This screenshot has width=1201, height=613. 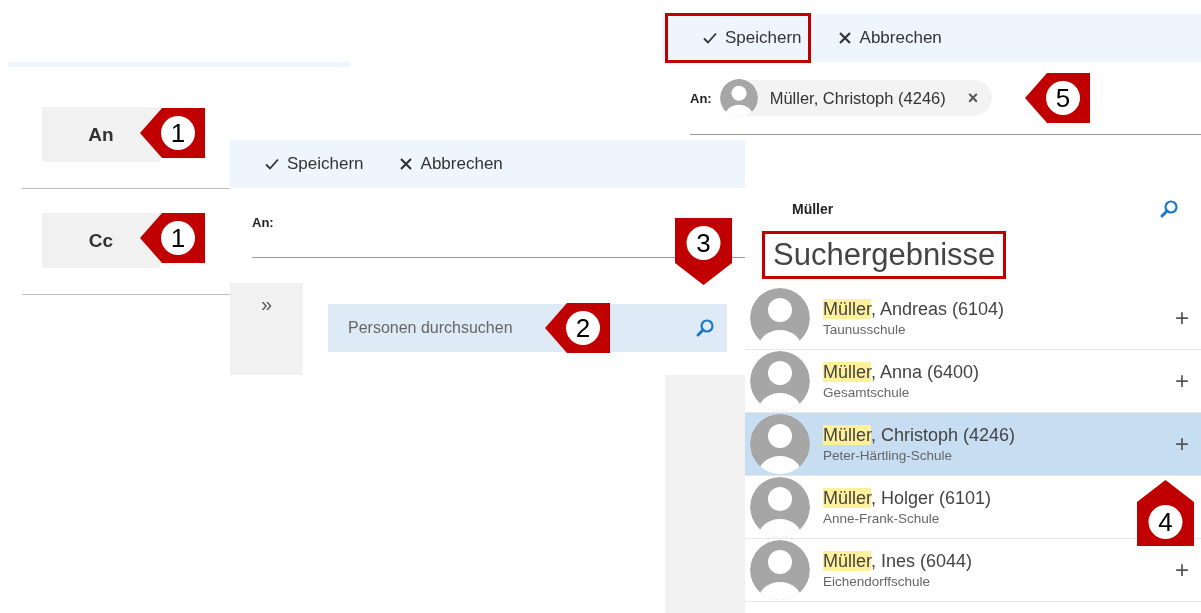 What do you see at coordinates (266, 329) in the screenshot?
I see `expand-button: »` at bounding box center [266, 329].